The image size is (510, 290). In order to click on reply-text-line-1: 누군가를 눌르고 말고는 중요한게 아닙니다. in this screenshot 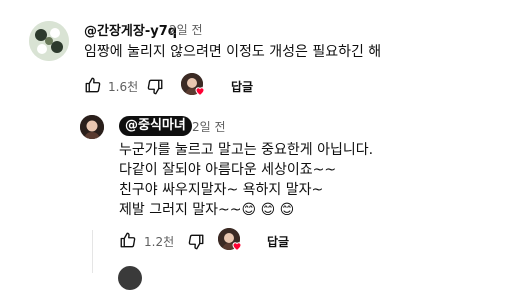, I will do `click(246, 150)`.